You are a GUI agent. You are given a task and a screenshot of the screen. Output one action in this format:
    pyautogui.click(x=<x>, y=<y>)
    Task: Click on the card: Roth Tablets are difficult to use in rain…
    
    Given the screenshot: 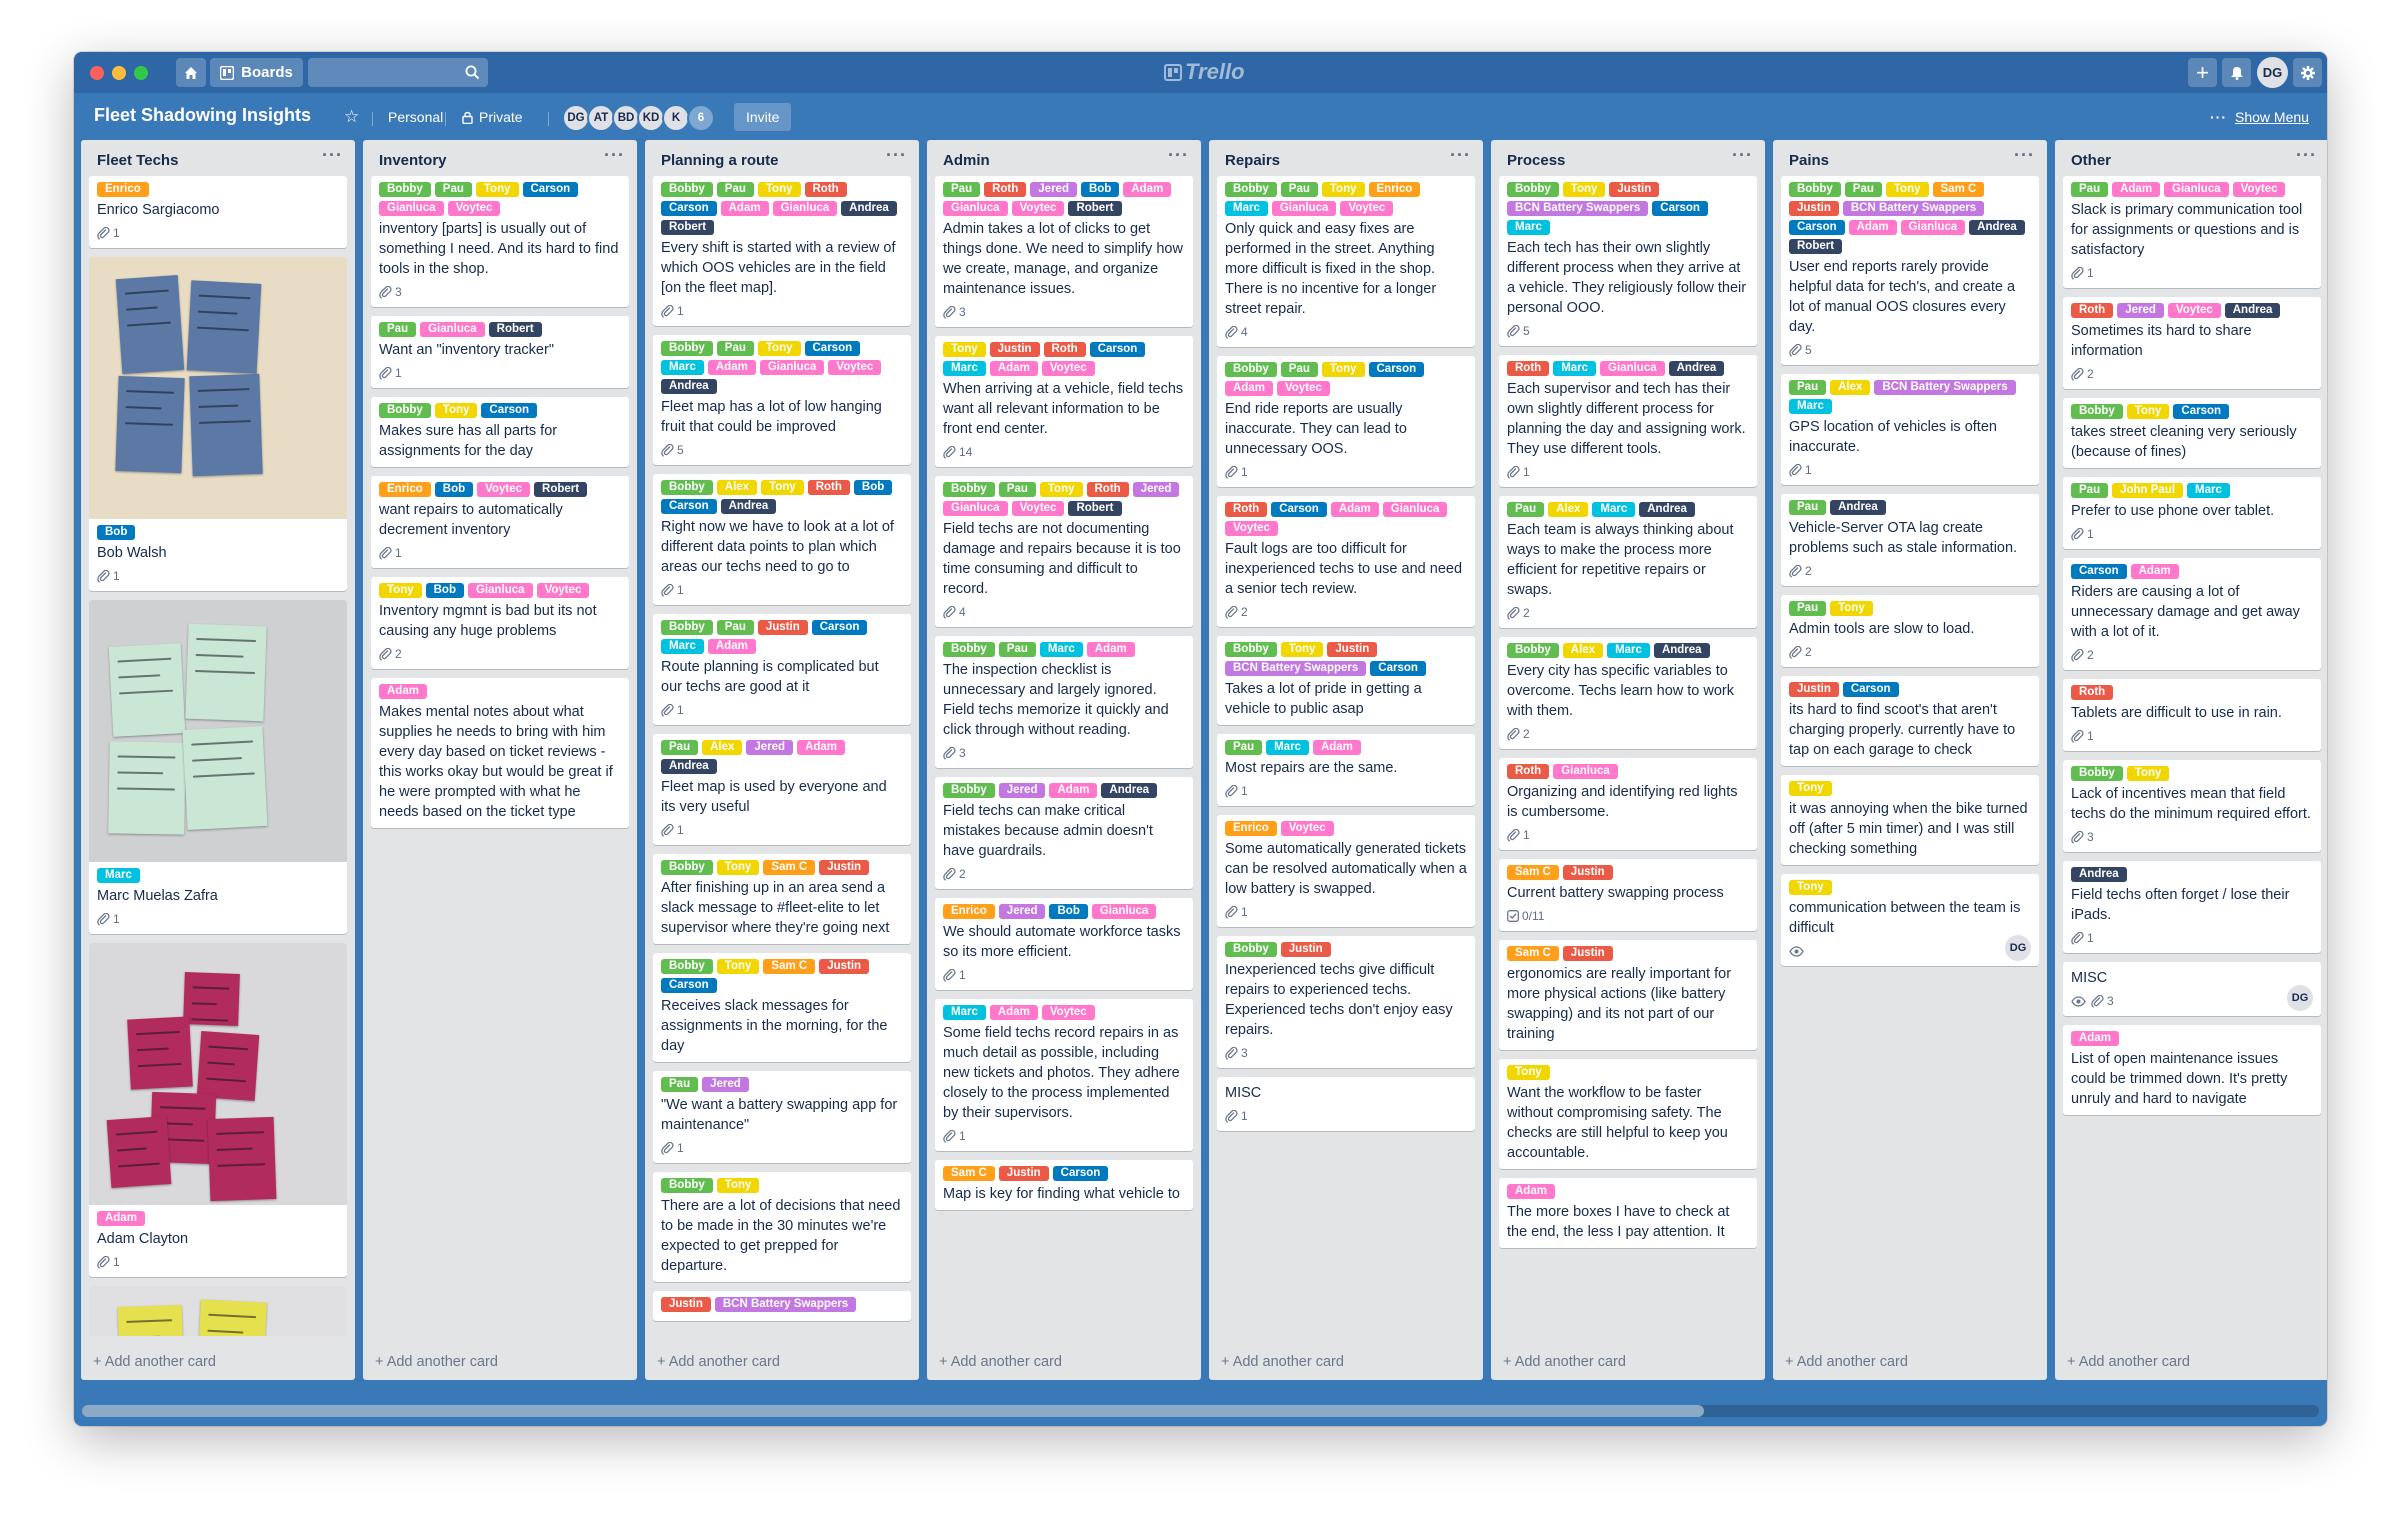 What is the action you would take?
    pyautogui.click(x=2192, y=715)
    